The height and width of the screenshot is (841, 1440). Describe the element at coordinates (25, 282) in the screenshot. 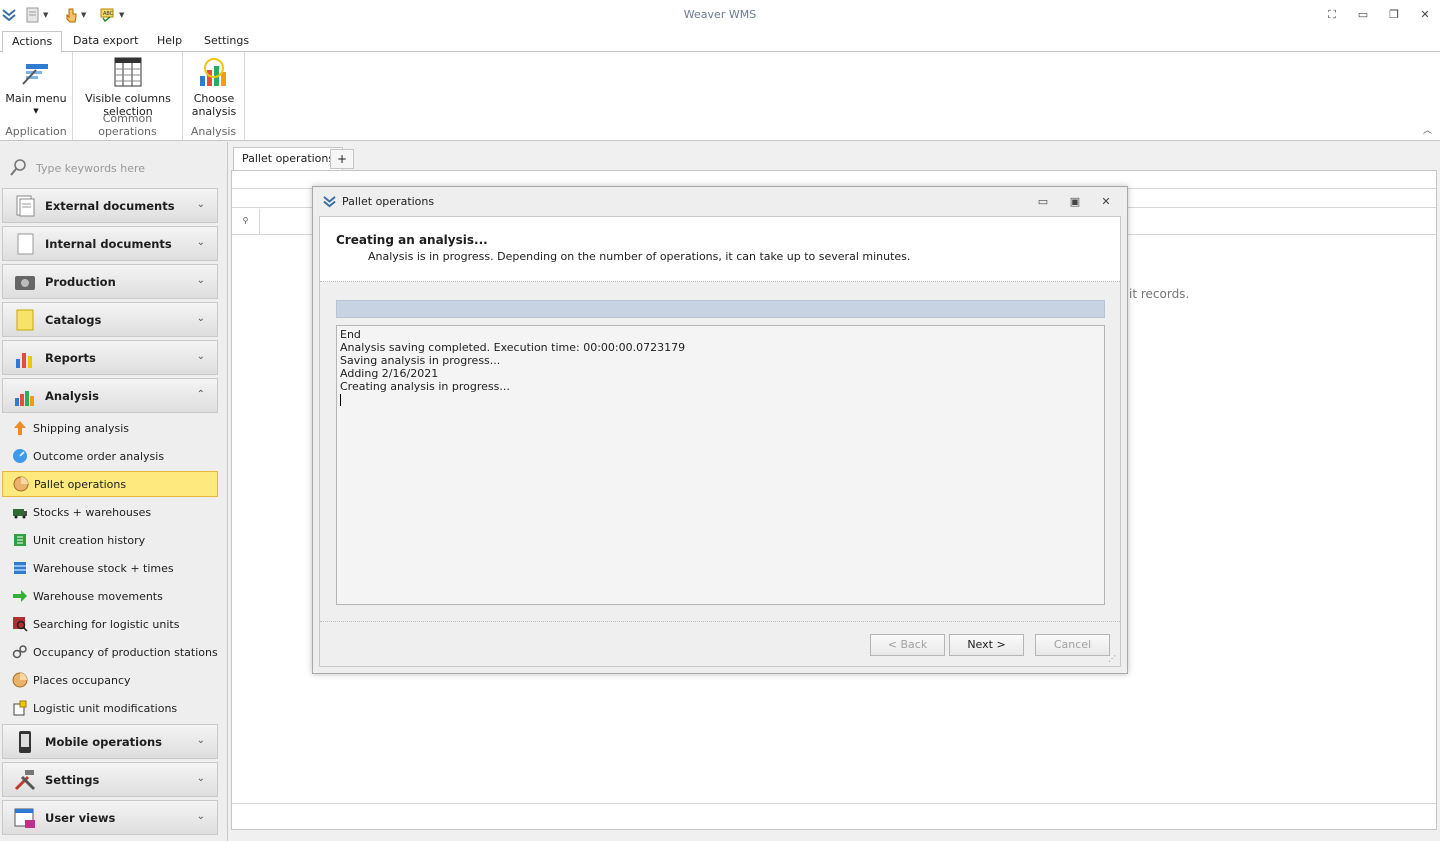

I see `production-icon` at that location.